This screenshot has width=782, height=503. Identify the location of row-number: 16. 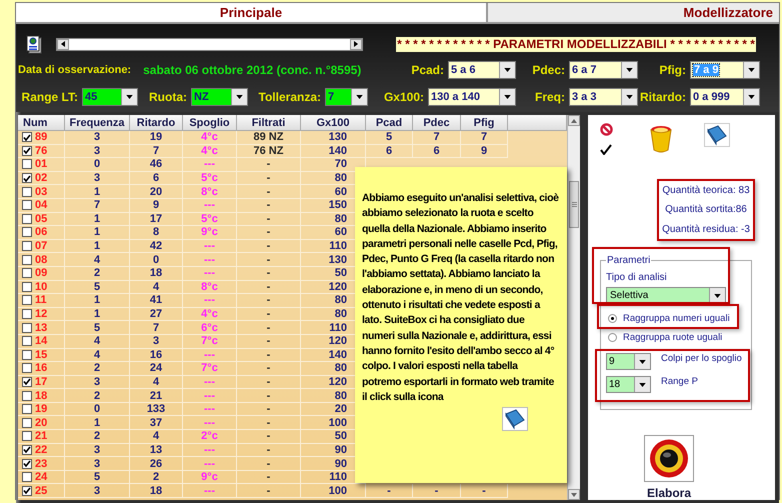
(41, 368).